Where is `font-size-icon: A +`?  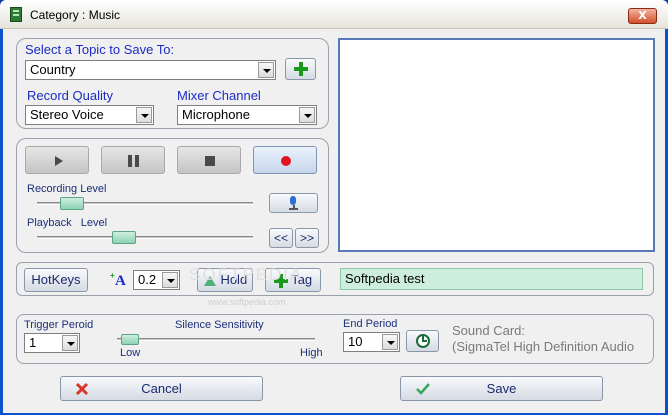
font-size-icon: A + is located at coordinates (118, 280).